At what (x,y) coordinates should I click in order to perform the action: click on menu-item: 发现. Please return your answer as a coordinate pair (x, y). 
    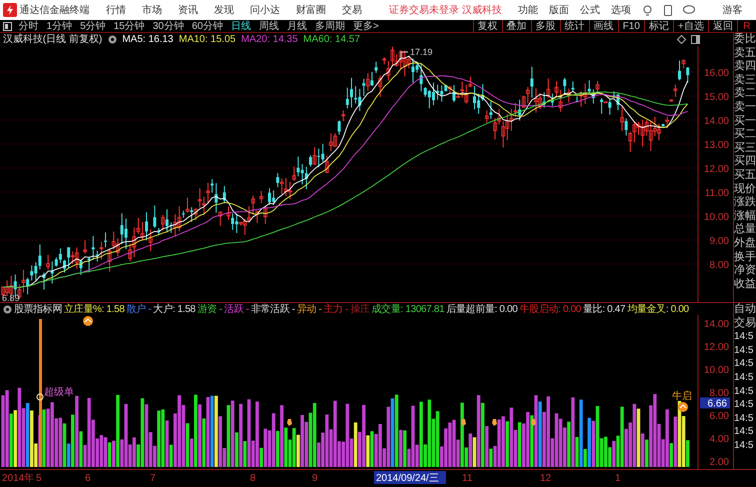
    Looking at the image, I should click on (224, 10).